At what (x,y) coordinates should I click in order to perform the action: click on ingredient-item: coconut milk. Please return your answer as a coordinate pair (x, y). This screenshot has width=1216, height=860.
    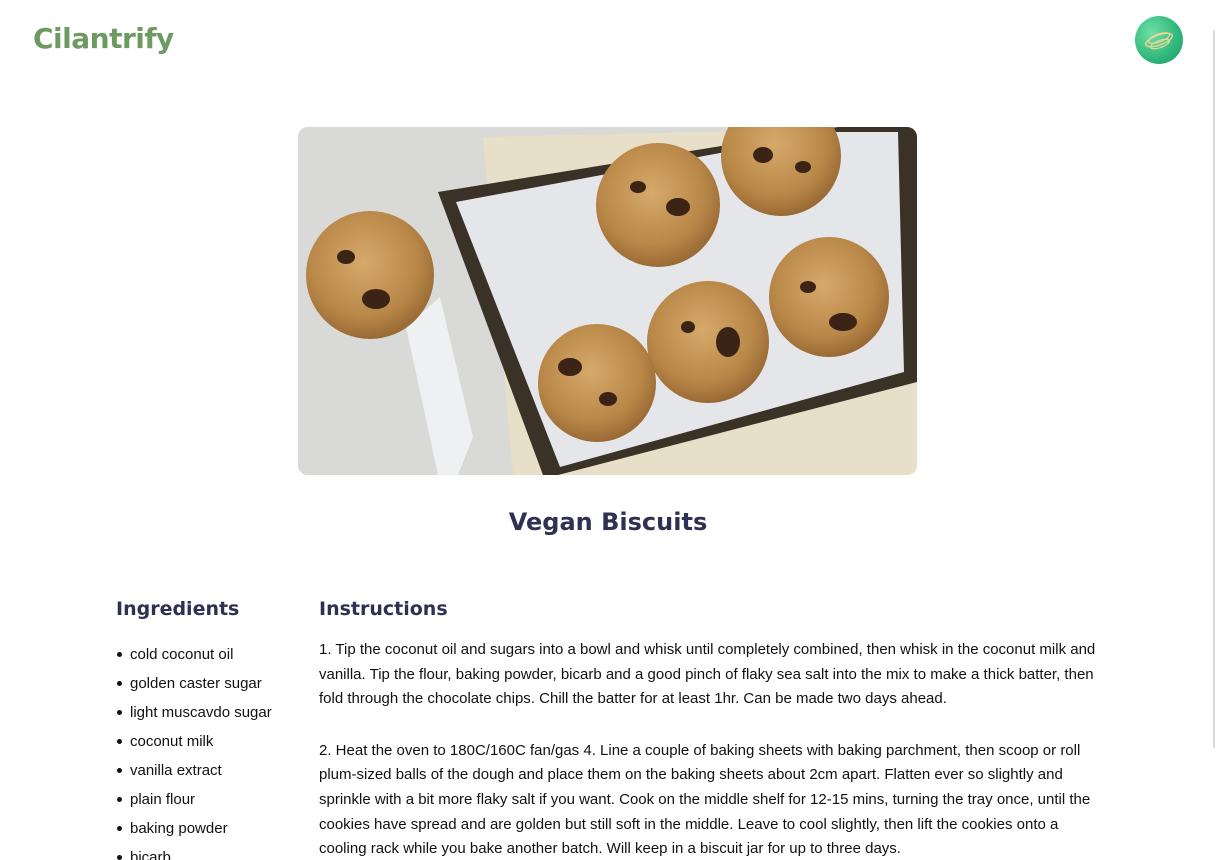
    Looking at the image, I should click on (194, 741).